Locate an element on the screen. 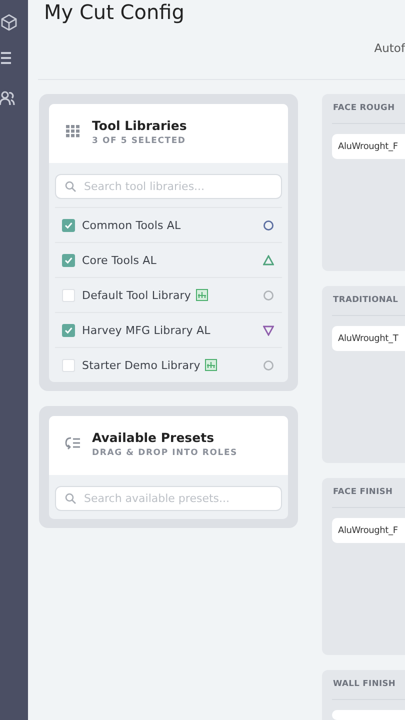 The height and width of the screenshot is (720, 405). library-item: Starter Demo Library is located at coordinates (168, 364).